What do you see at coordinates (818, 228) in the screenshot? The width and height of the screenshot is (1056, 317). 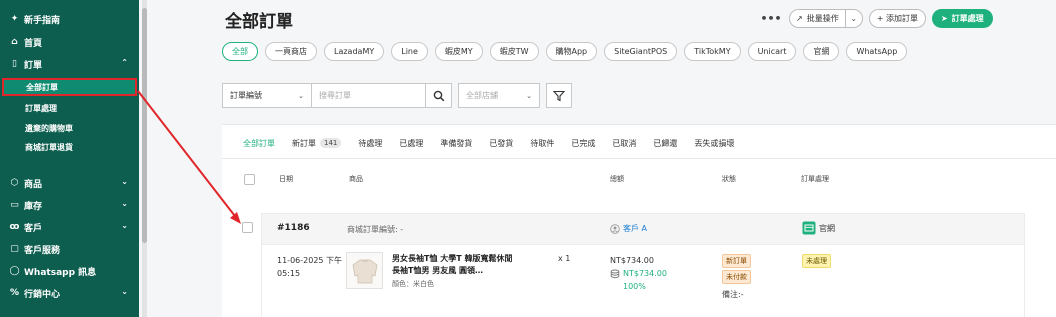 I see `sales-channel: 官網` at bounding box center [818, 228].